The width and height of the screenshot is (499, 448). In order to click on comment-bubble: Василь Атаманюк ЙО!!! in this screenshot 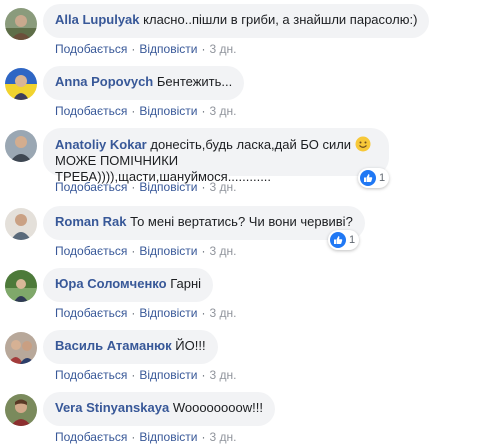, I will do `click(130, 347)`.